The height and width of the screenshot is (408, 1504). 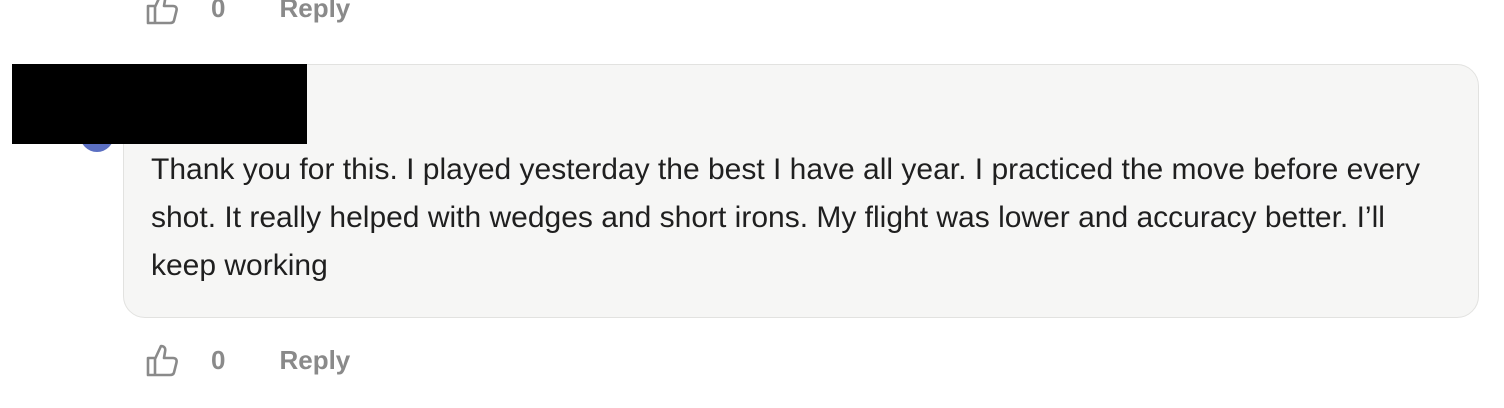 I want to click on comment-actions: 0 Reply, so click(x=248, y=360).